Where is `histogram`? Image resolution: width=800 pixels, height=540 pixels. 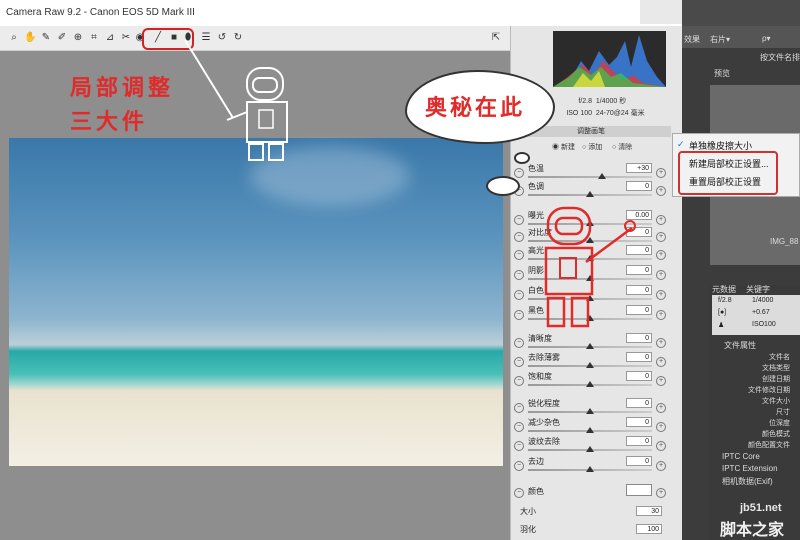
histogram is located at coordinates (609, 59).